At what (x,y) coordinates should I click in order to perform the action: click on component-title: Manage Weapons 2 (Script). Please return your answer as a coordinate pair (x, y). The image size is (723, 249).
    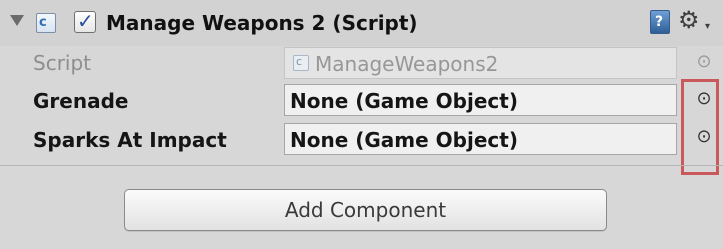
    Looking at the image, I should click on (262, 23).